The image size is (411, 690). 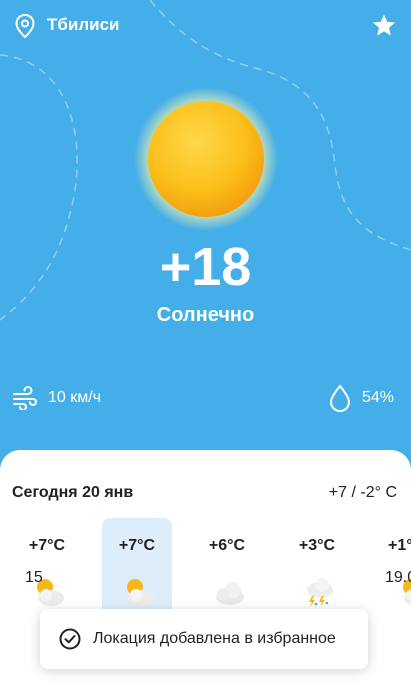 What do you see at coordinates (73, 492) in the screenshot?
I see `today-date-label: Сегодня 20 янв` at bounding box center [73, 492].